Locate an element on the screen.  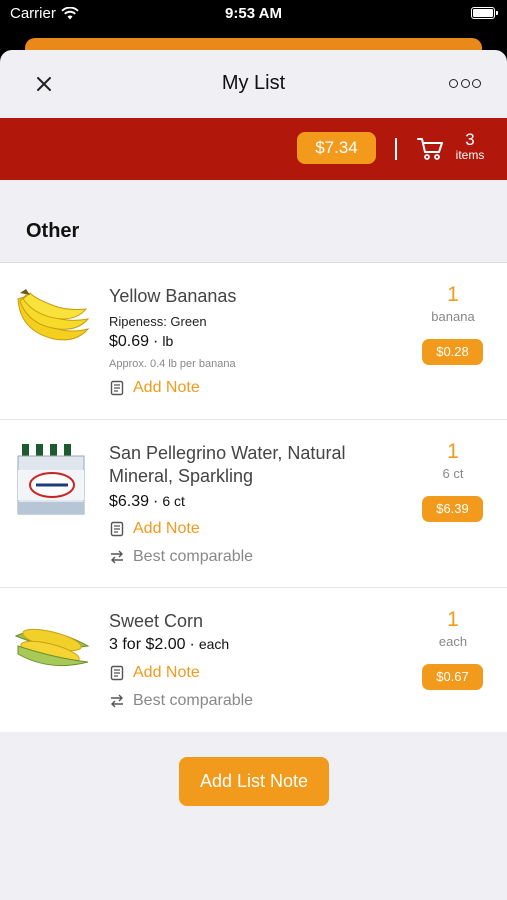
corn-image is located at coordinates (52, 647).